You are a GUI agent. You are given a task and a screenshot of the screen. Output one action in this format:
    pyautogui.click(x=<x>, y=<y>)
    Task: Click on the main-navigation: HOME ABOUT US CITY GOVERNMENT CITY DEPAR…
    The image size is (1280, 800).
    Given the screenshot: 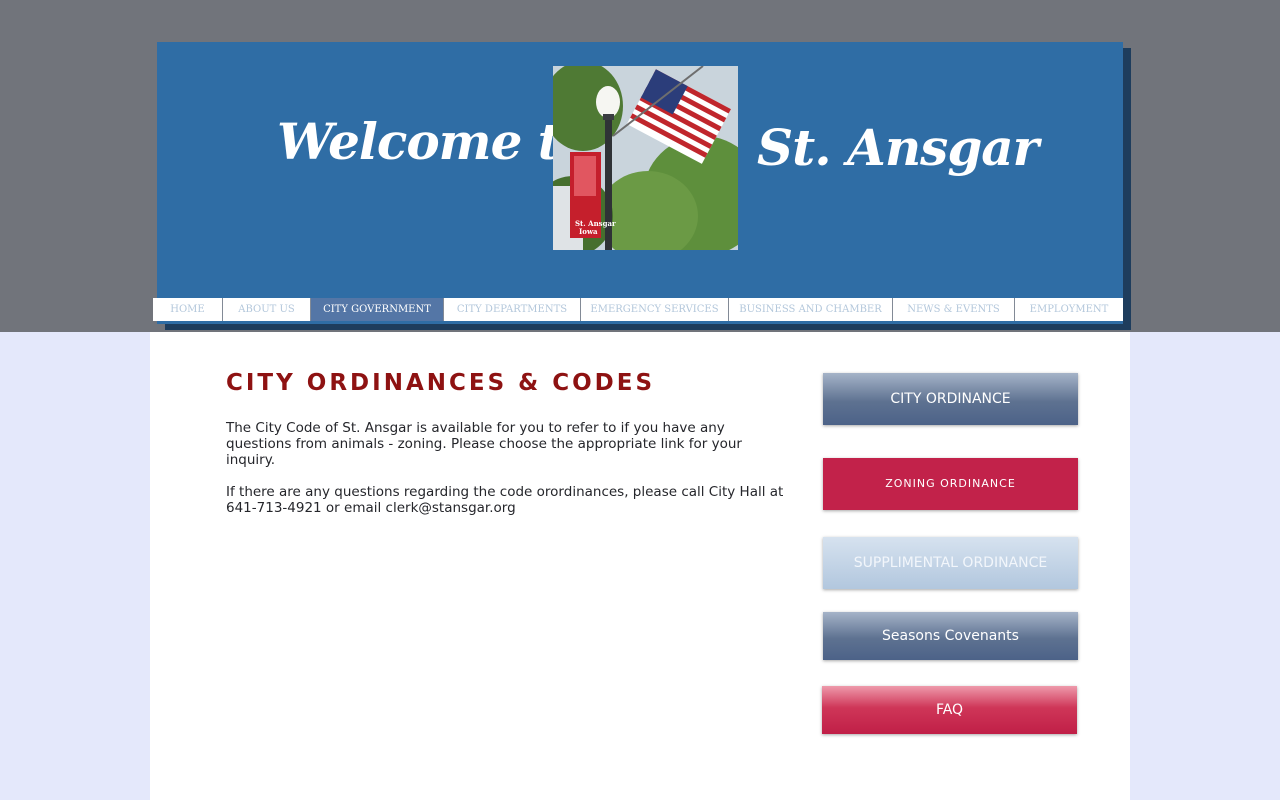 What is the action you would take?
    pyautogui.click(x=638, y=309)
    